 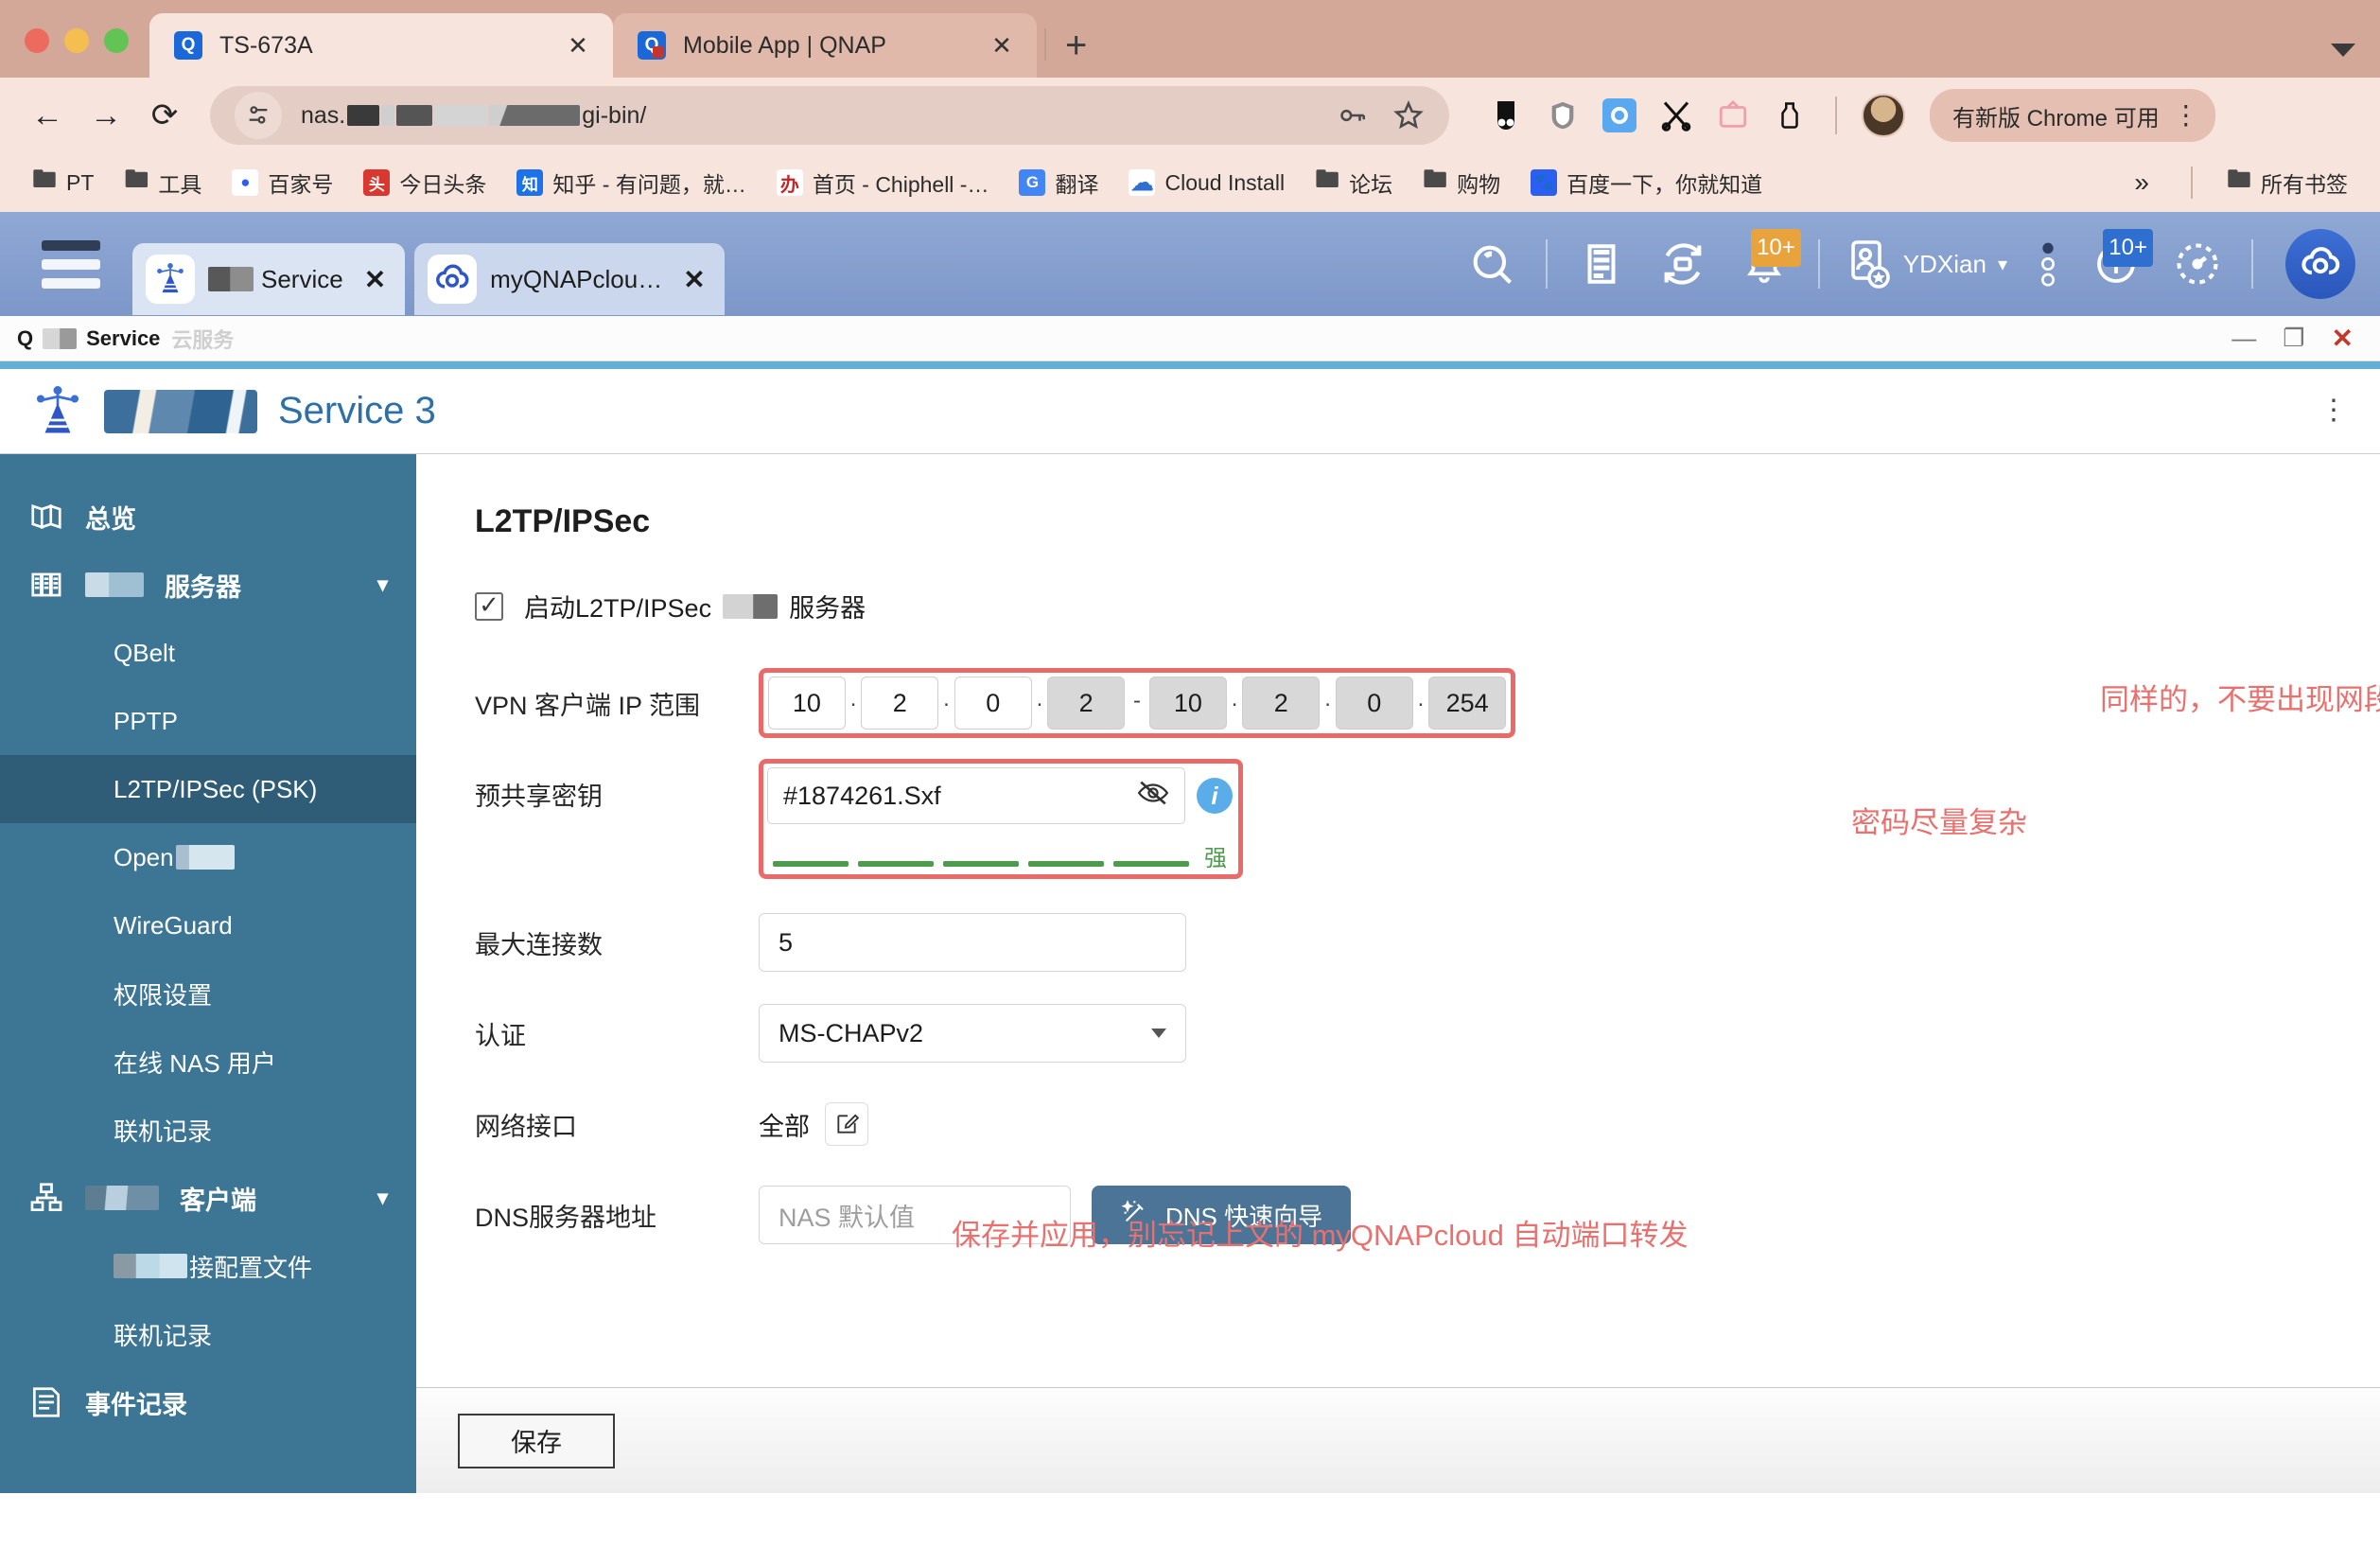 What do you see at coordinates (208, 1266) in the screenshot?
I see `sidebar-item-connection-profile: 接配置文件` at bounding box center [208, 1266].